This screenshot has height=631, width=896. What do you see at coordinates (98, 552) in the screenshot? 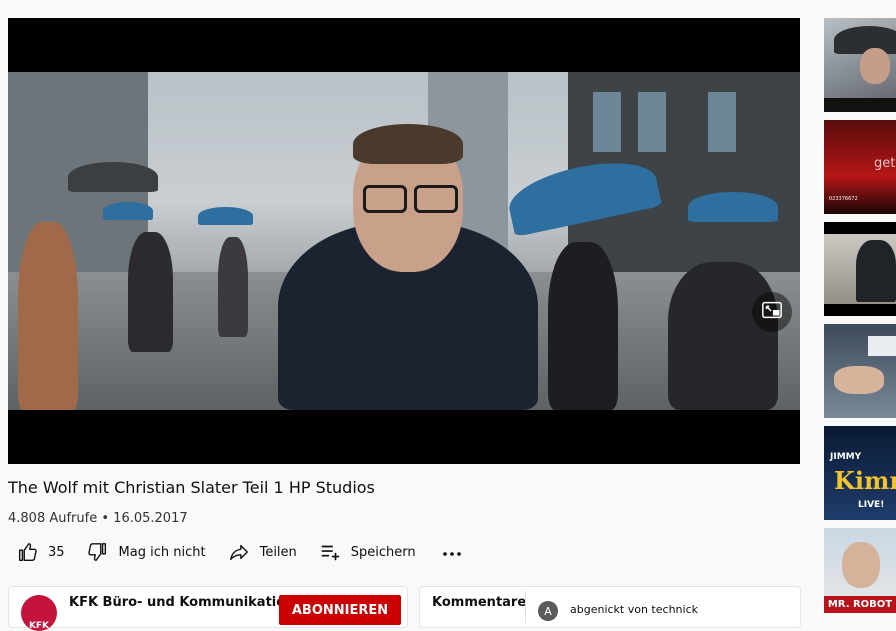
I see `thumb-down-icon` at bounding box center [98, 552].